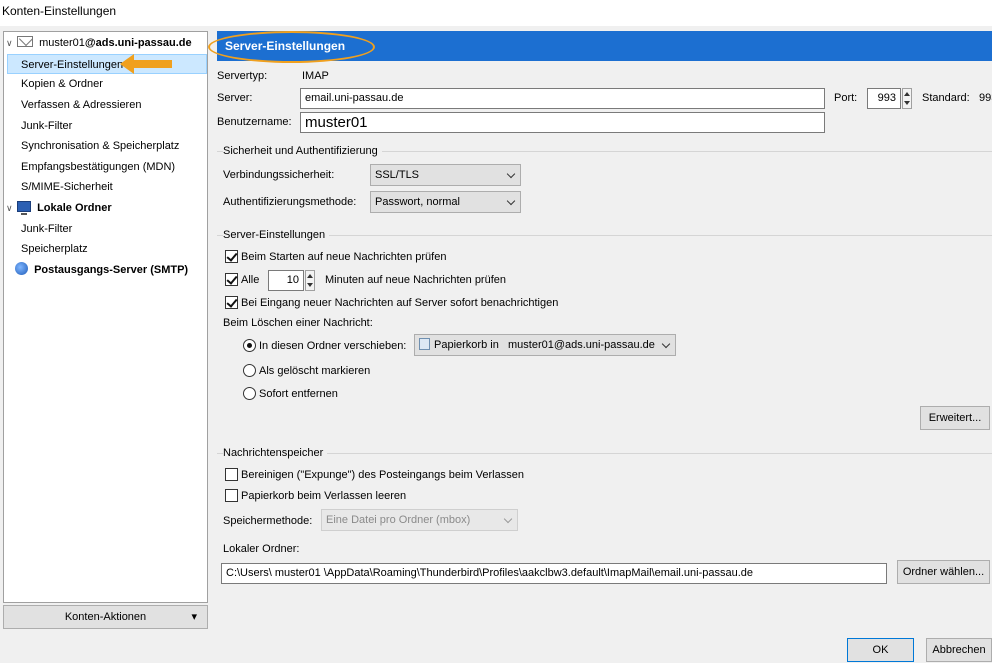 Image resolution: width=992 pixels, height=663 pixels. I want to click on tree-item-label: S/MIME-Sicherheit, so click(67, 187).